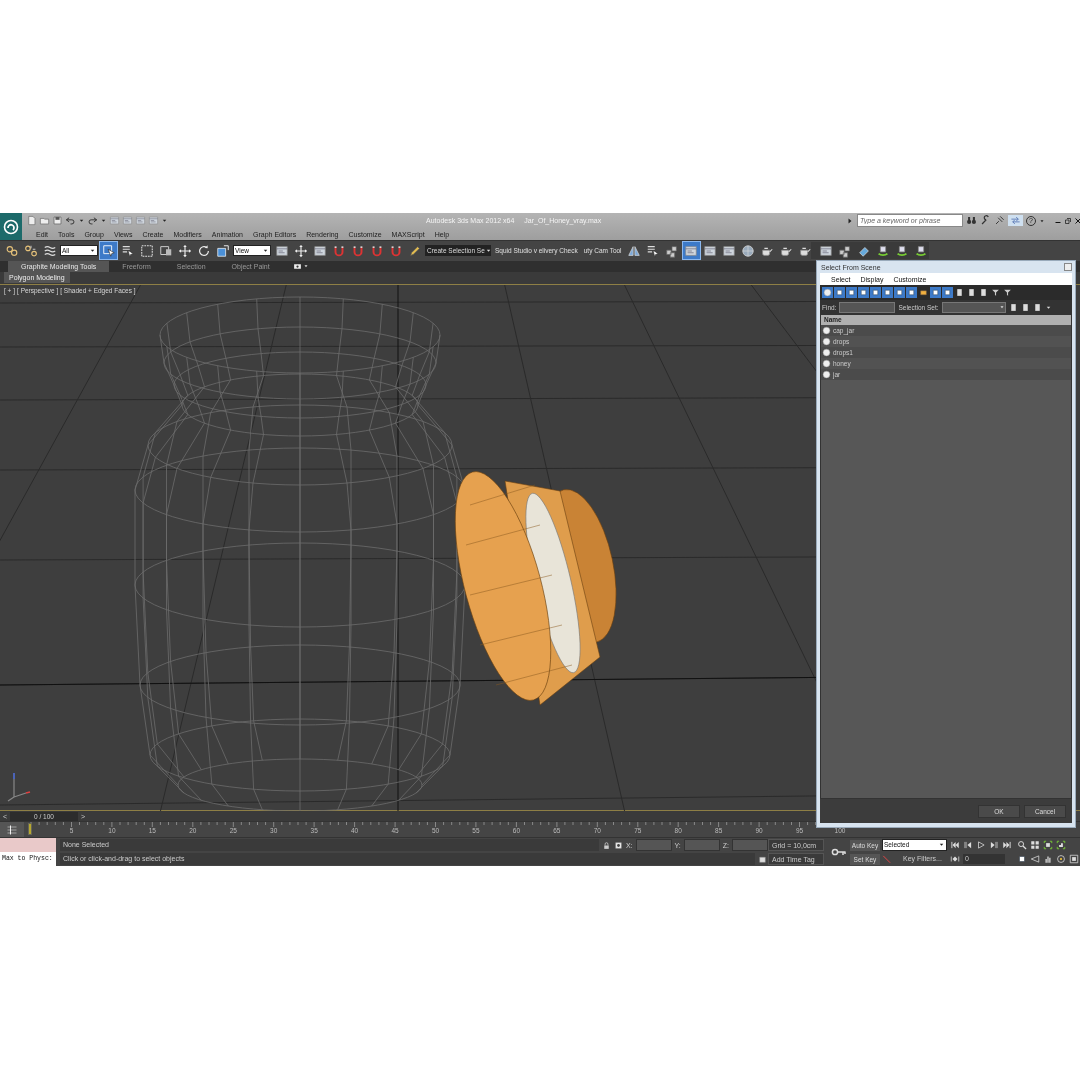 The width and height of the screenshot is (1080, 1080). What do you see at coordinates (618, 845) in the screenshot?
I see `selection-mode-icon` at bounding box center [618, 845].